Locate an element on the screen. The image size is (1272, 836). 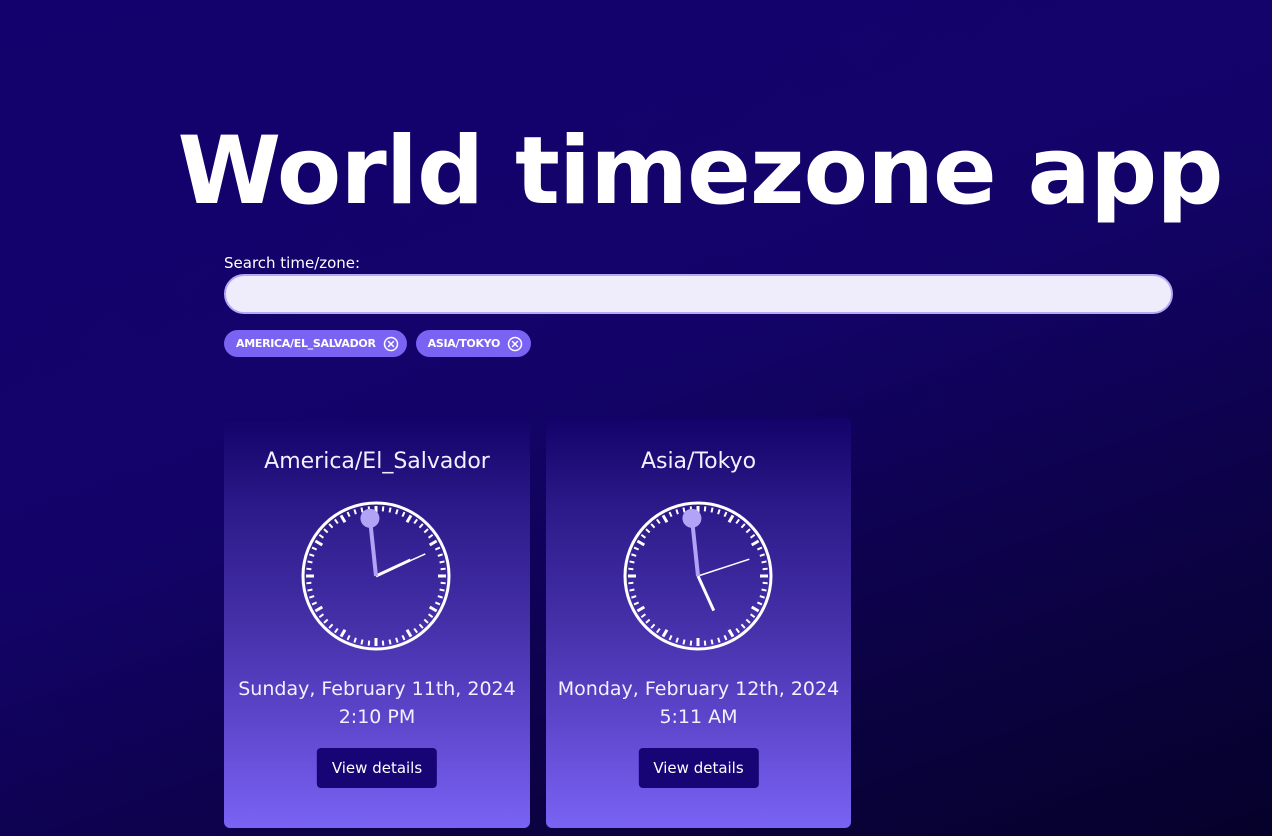
chip-label: AMERICA/EL_SALVADOR is located at coordinates (306, 343).